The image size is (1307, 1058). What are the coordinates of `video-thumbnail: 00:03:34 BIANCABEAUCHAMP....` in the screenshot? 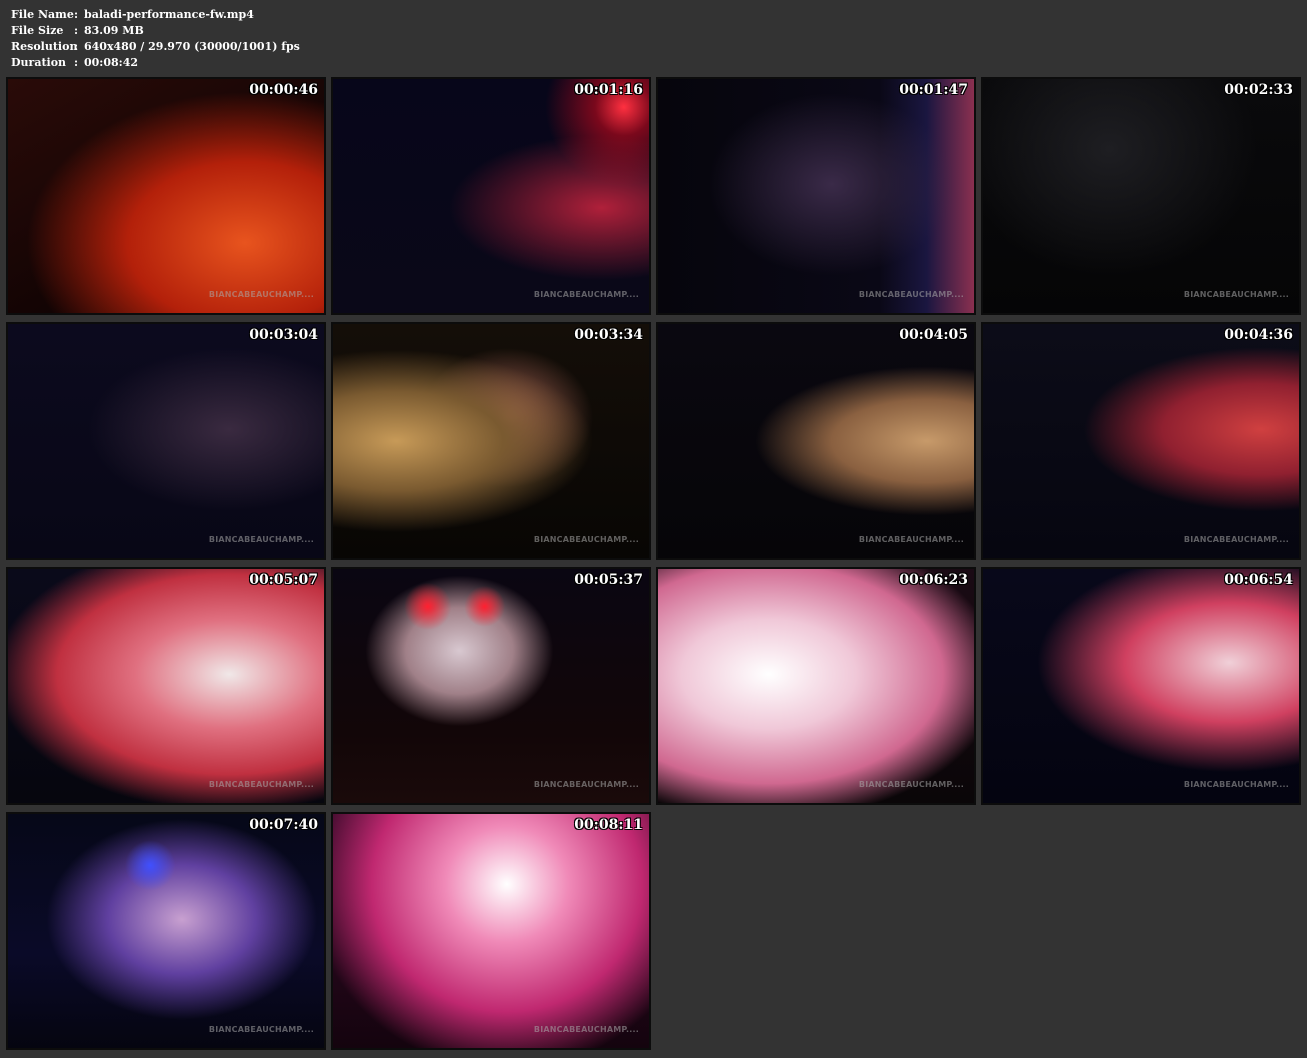 It's located at (491, 441).